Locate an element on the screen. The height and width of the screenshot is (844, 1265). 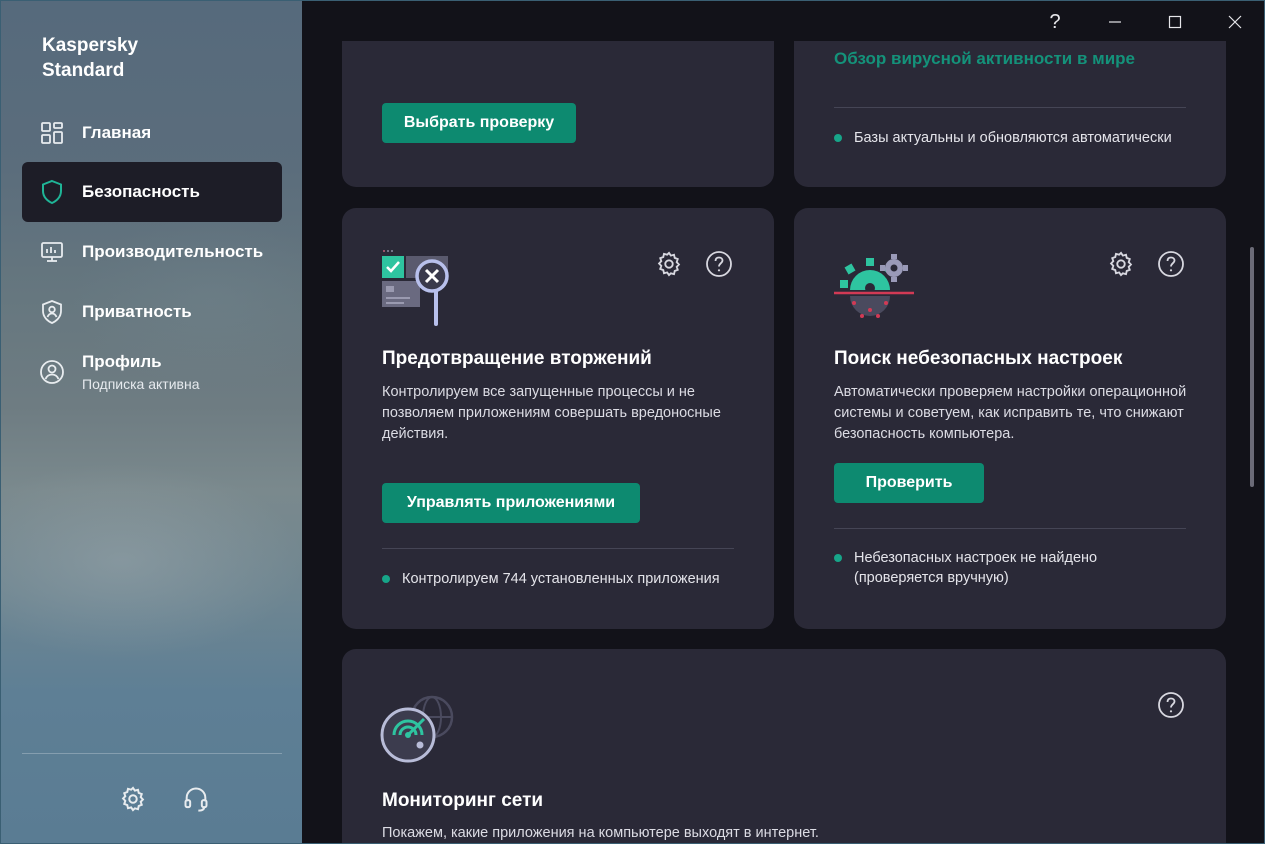
user-icon is located at coordinates (52, 372).